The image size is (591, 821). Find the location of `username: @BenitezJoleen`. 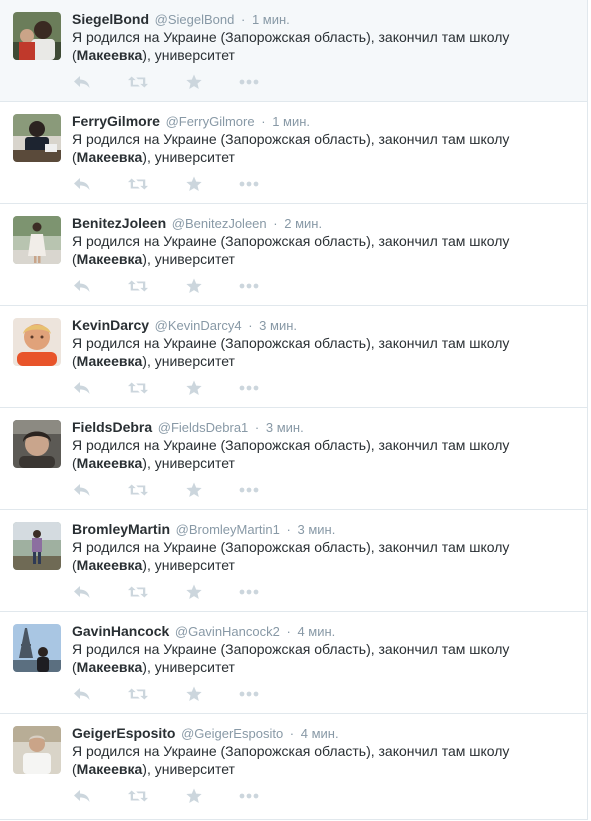

username: @BenitezJoleen is located at coordinates (219, 223).